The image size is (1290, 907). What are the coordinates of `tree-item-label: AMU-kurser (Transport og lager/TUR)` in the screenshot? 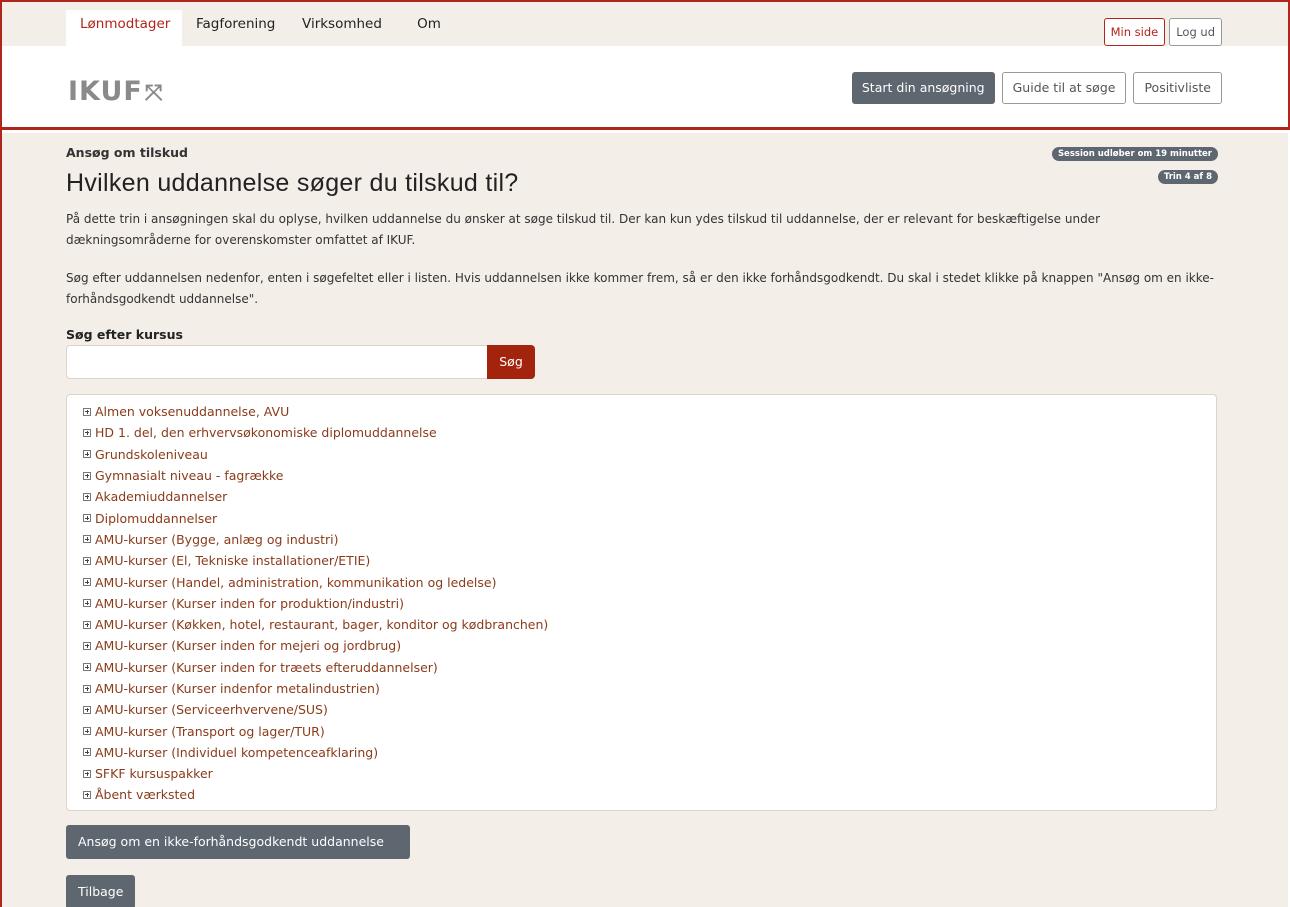 It's located at (210, 731).